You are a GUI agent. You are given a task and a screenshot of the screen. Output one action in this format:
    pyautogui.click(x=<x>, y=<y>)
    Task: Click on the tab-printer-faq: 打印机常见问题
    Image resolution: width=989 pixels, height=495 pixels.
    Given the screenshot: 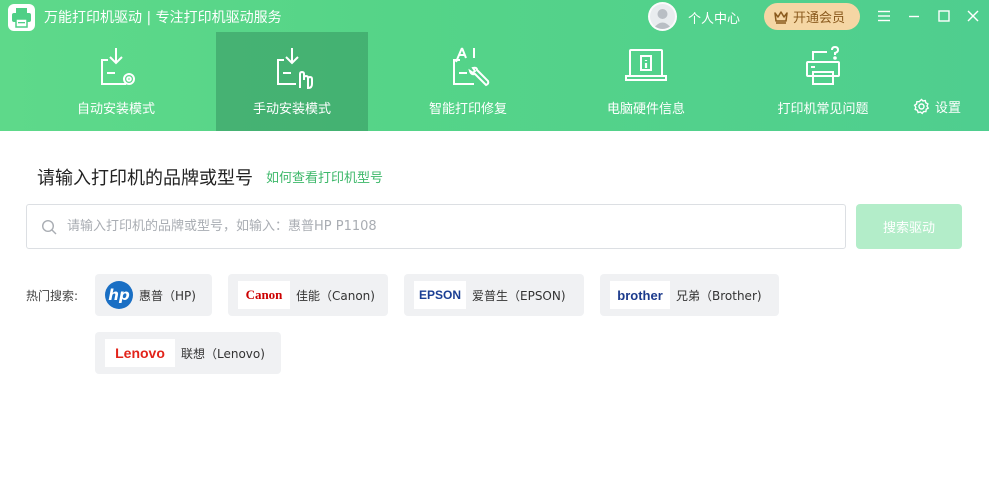 What is the action you would take?
    pyautogui.click(x=823, y=81)
    